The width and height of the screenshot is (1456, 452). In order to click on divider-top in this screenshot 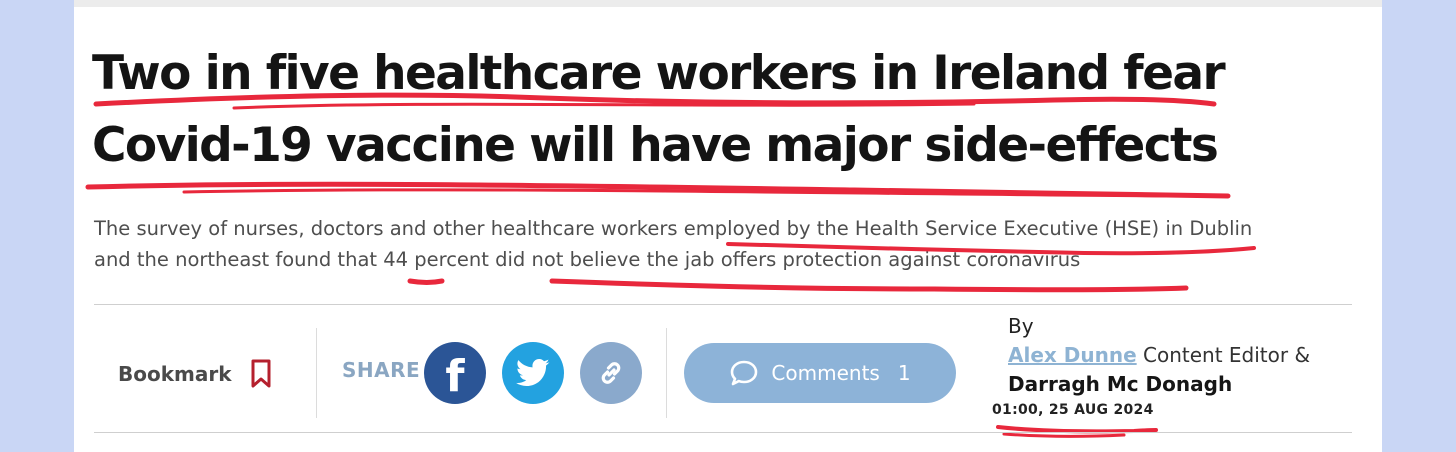, I will do `click(723, 304)`.